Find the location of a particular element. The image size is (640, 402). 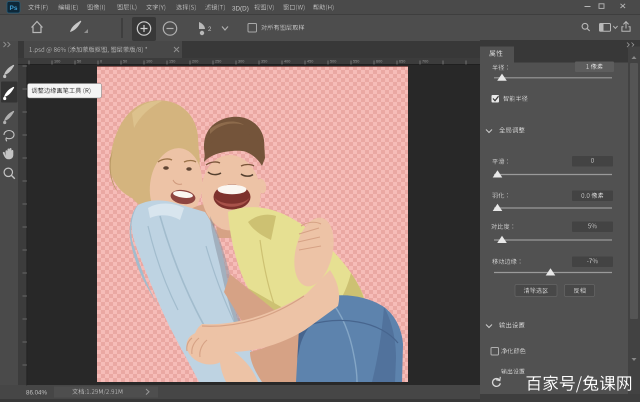

svg-text: 600 is located at coordinates (379, 62).